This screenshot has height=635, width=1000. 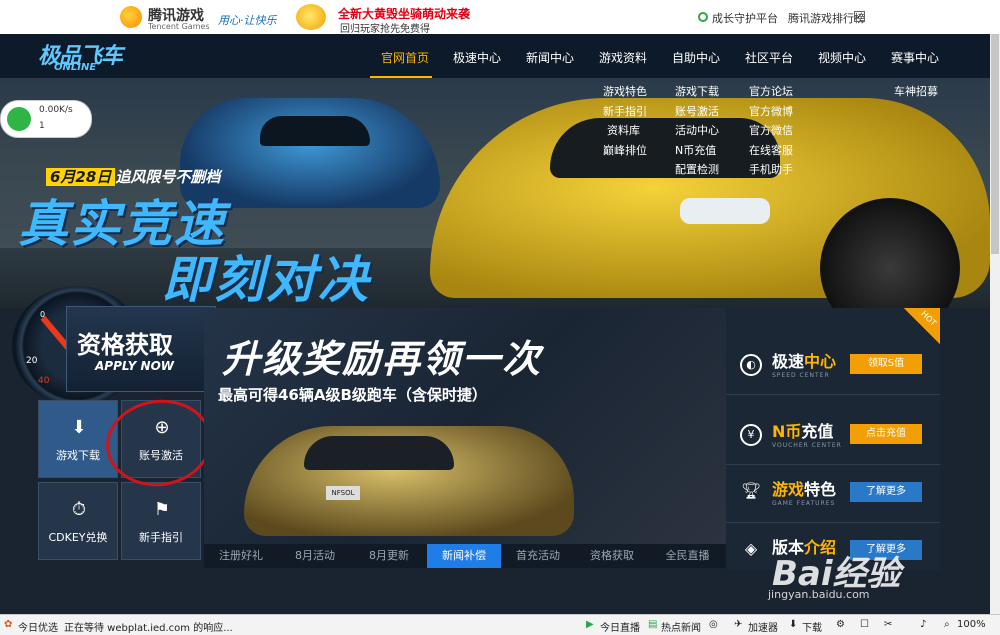 What do you see at coordinates (620, 626) in the screenshot?
I see `today-live-link: 今日直播` at bounding box center [620, 626].